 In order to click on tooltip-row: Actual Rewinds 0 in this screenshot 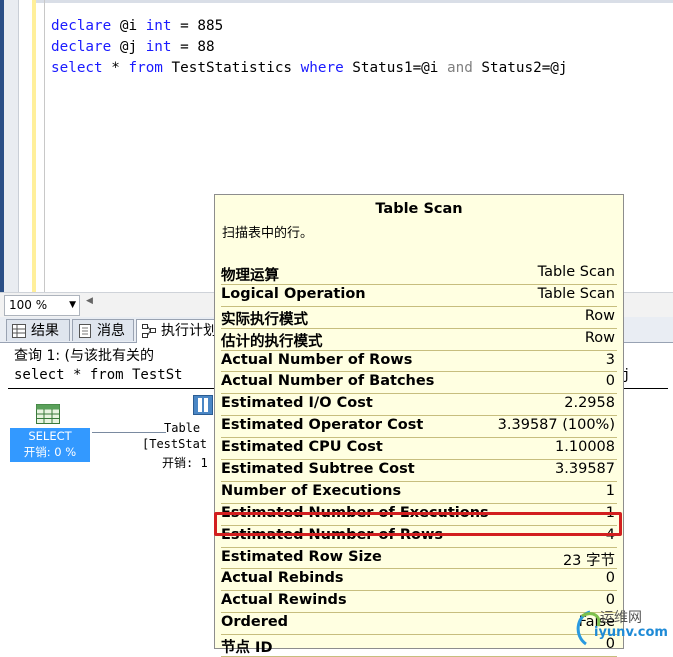, I will do `click(419, 602)`.